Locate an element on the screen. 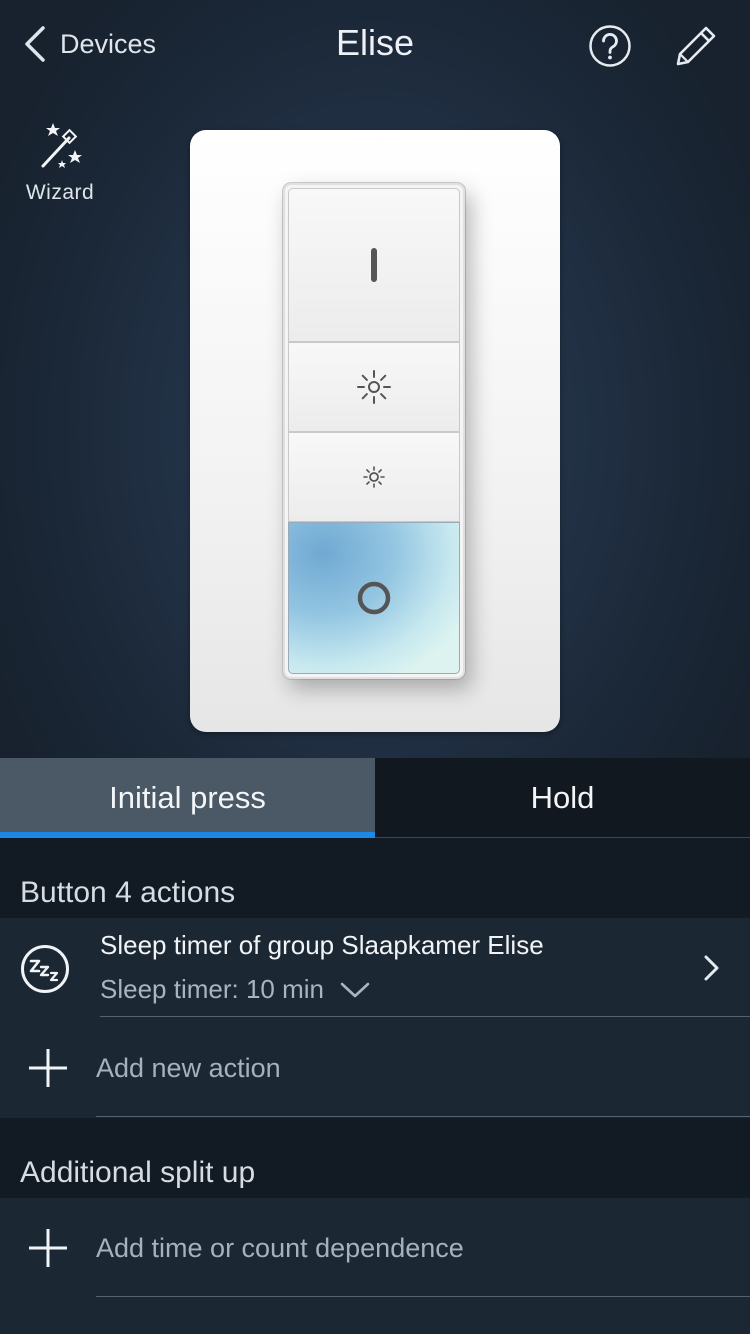  button-1-on is located at coordinates (374, 265).